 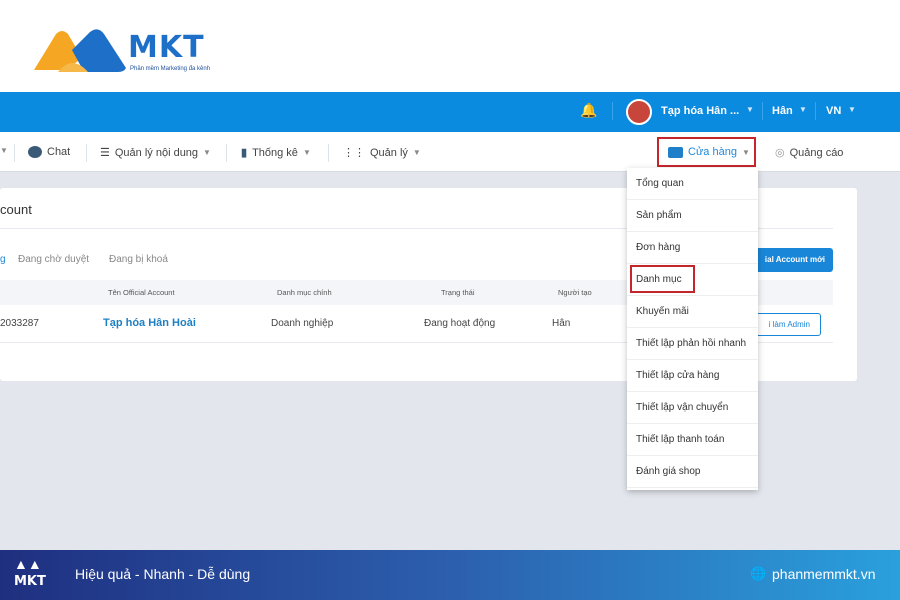 I want to click on category-highlight, so click(x=662, y=279).